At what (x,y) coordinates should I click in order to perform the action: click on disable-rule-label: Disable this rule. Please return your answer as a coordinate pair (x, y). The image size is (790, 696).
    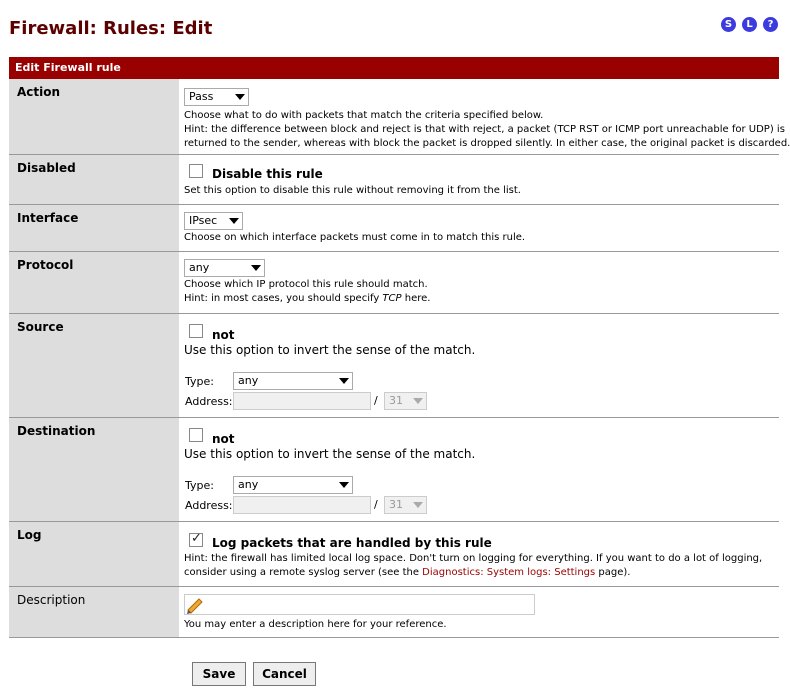
    Looking at the image, I should click on (267, 174).